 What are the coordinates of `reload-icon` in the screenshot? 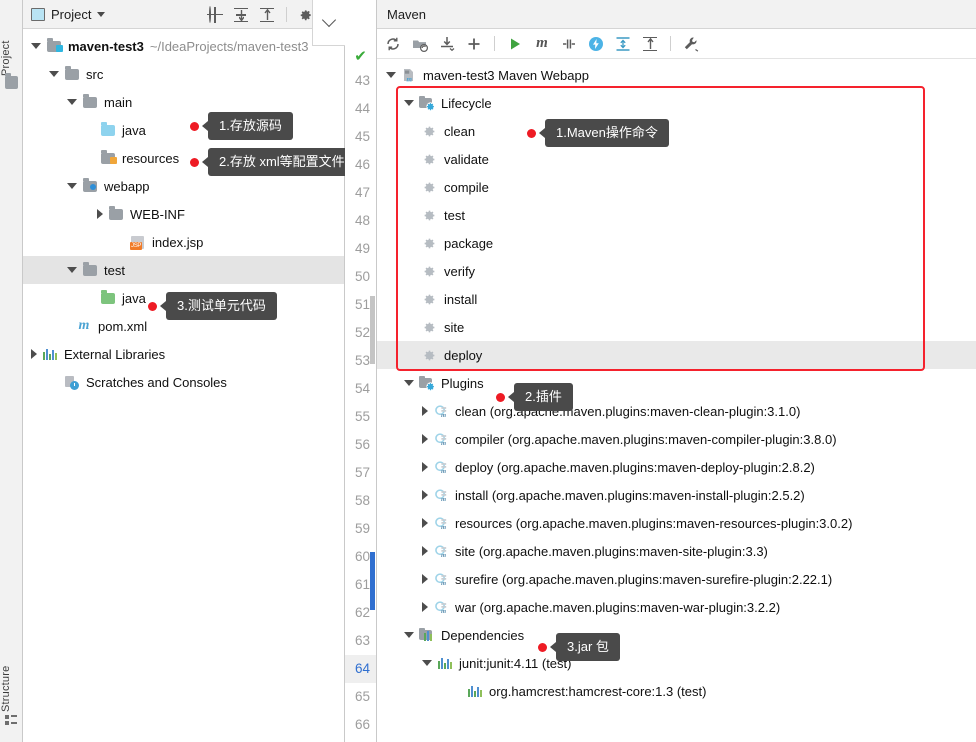 It's located at (393, 44).